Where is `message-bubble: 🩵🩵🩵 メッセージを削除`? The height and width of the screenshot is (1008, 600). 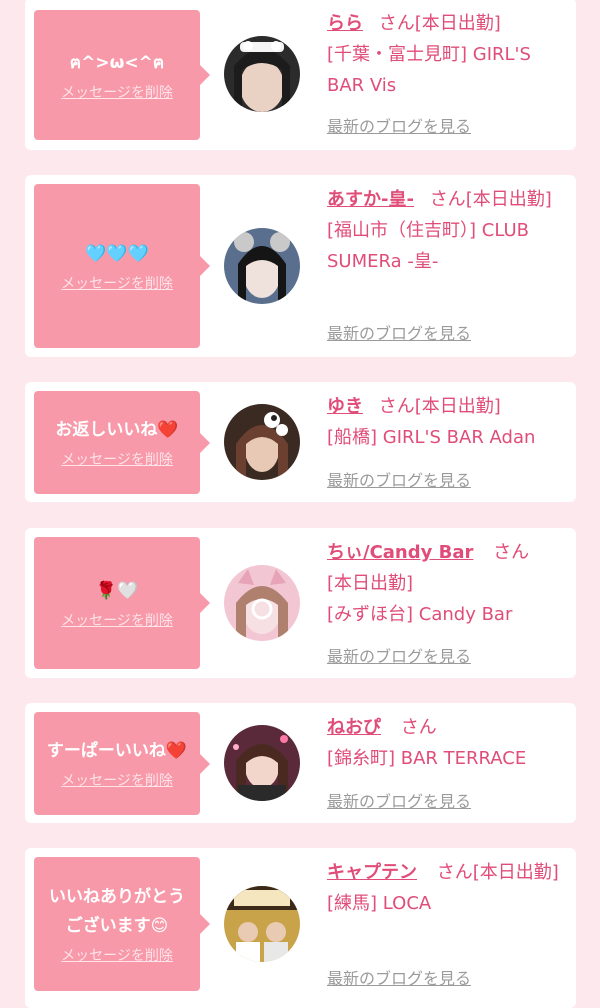 message-bubble: 🩵🩵🩵 メッセージを削除 is located at coordinates (122, 266).